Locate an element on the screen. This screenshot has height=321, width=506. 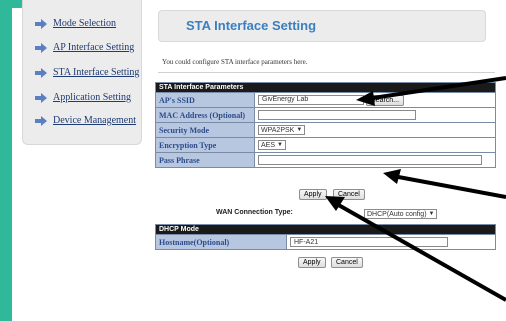
annotation-arrow is located at coordinates (449, 186).